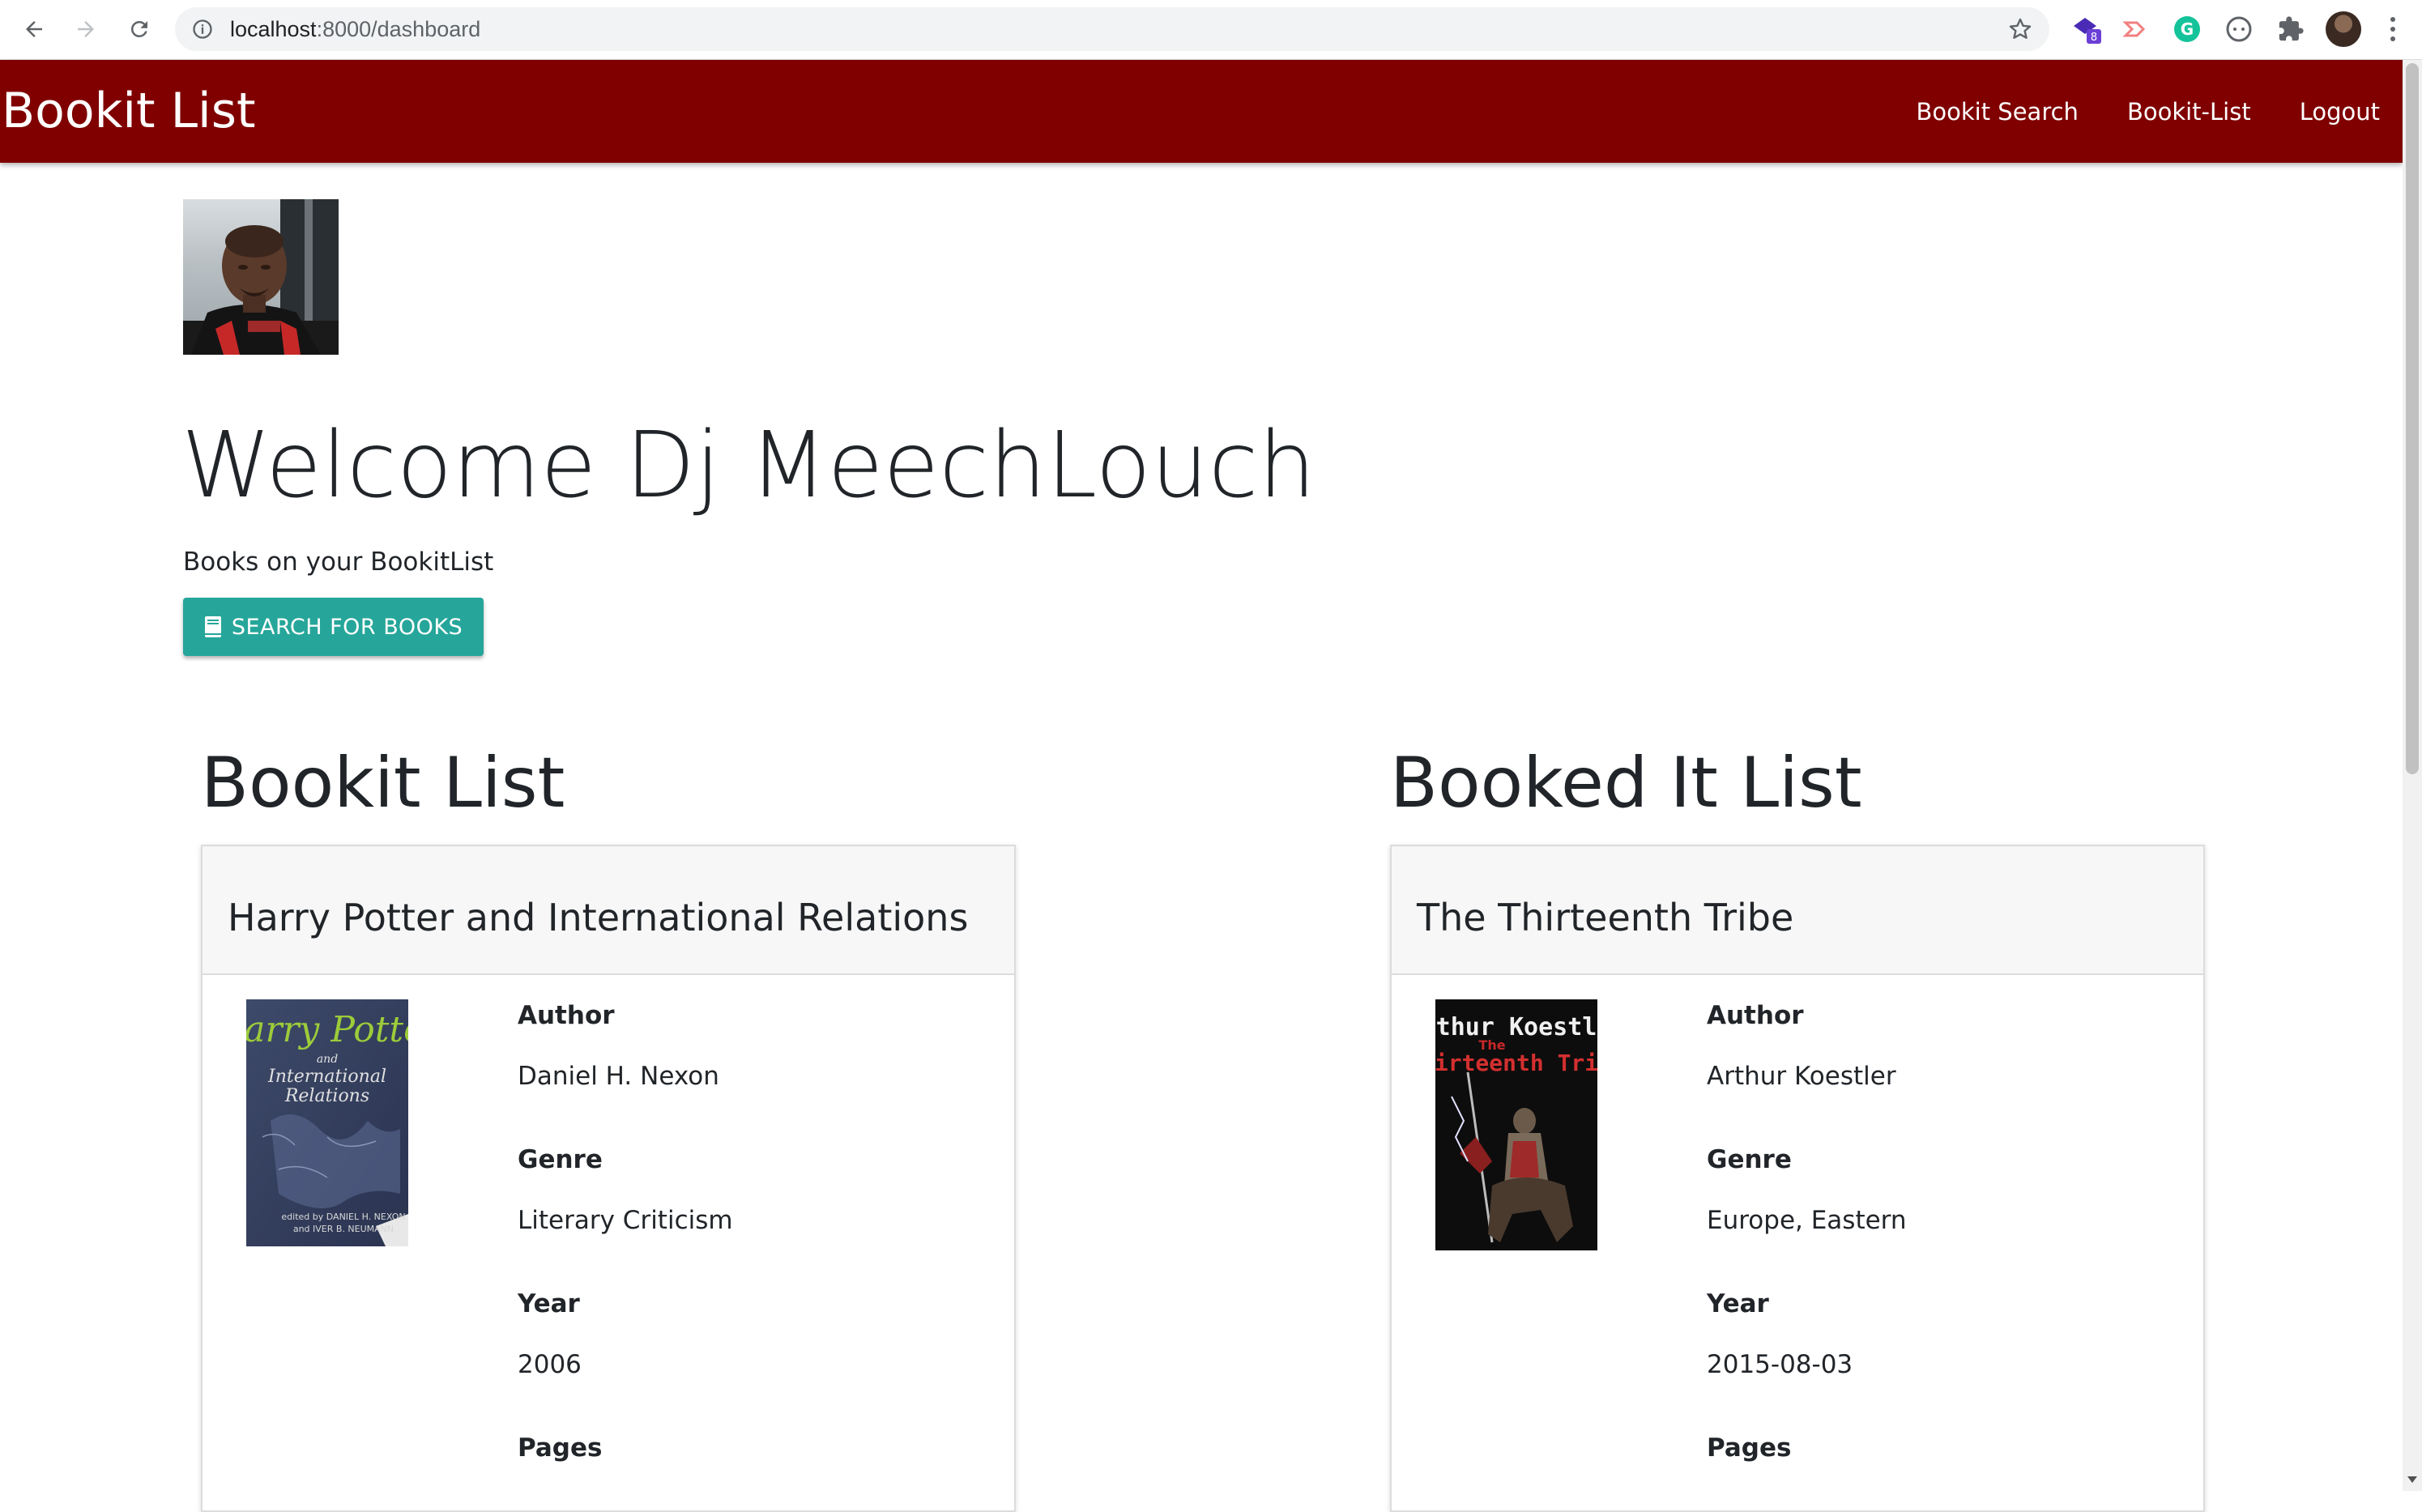 The height and width of the screenshot is (1512, 2422). I want to click on author-value: Daniel H. Nexon, so click(618, 1076).